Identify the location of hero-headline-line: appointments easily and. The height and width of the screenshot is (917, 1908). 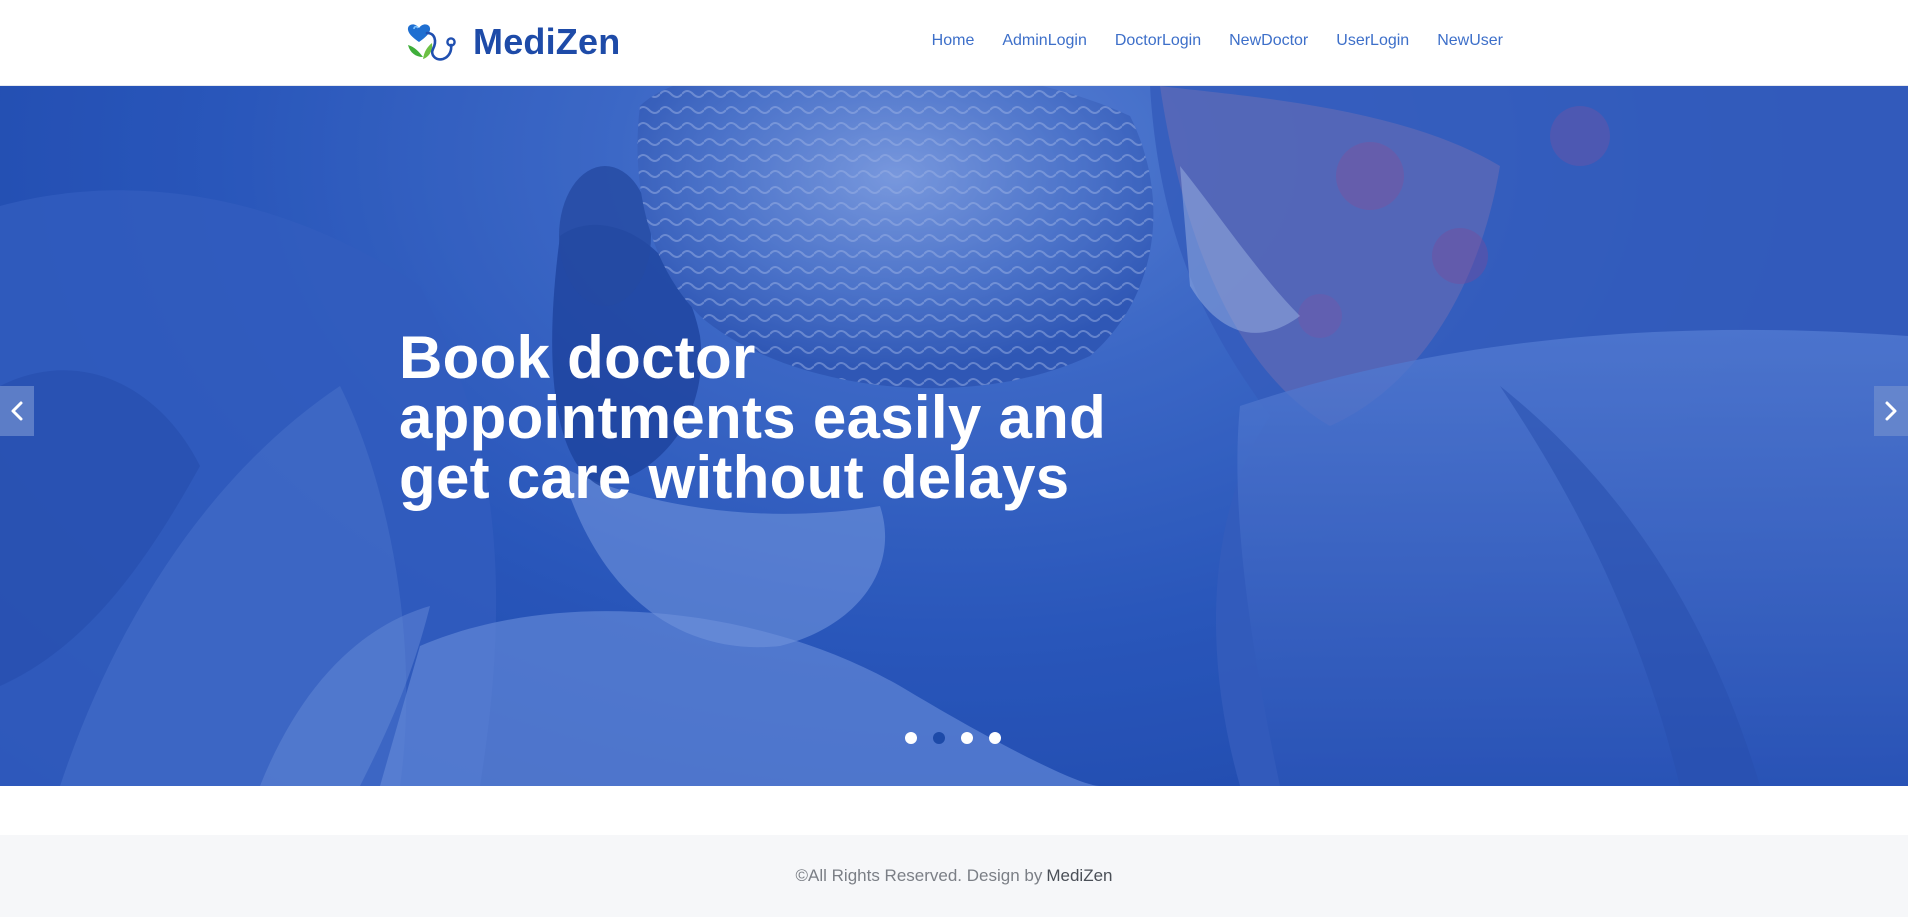
(753, 417).